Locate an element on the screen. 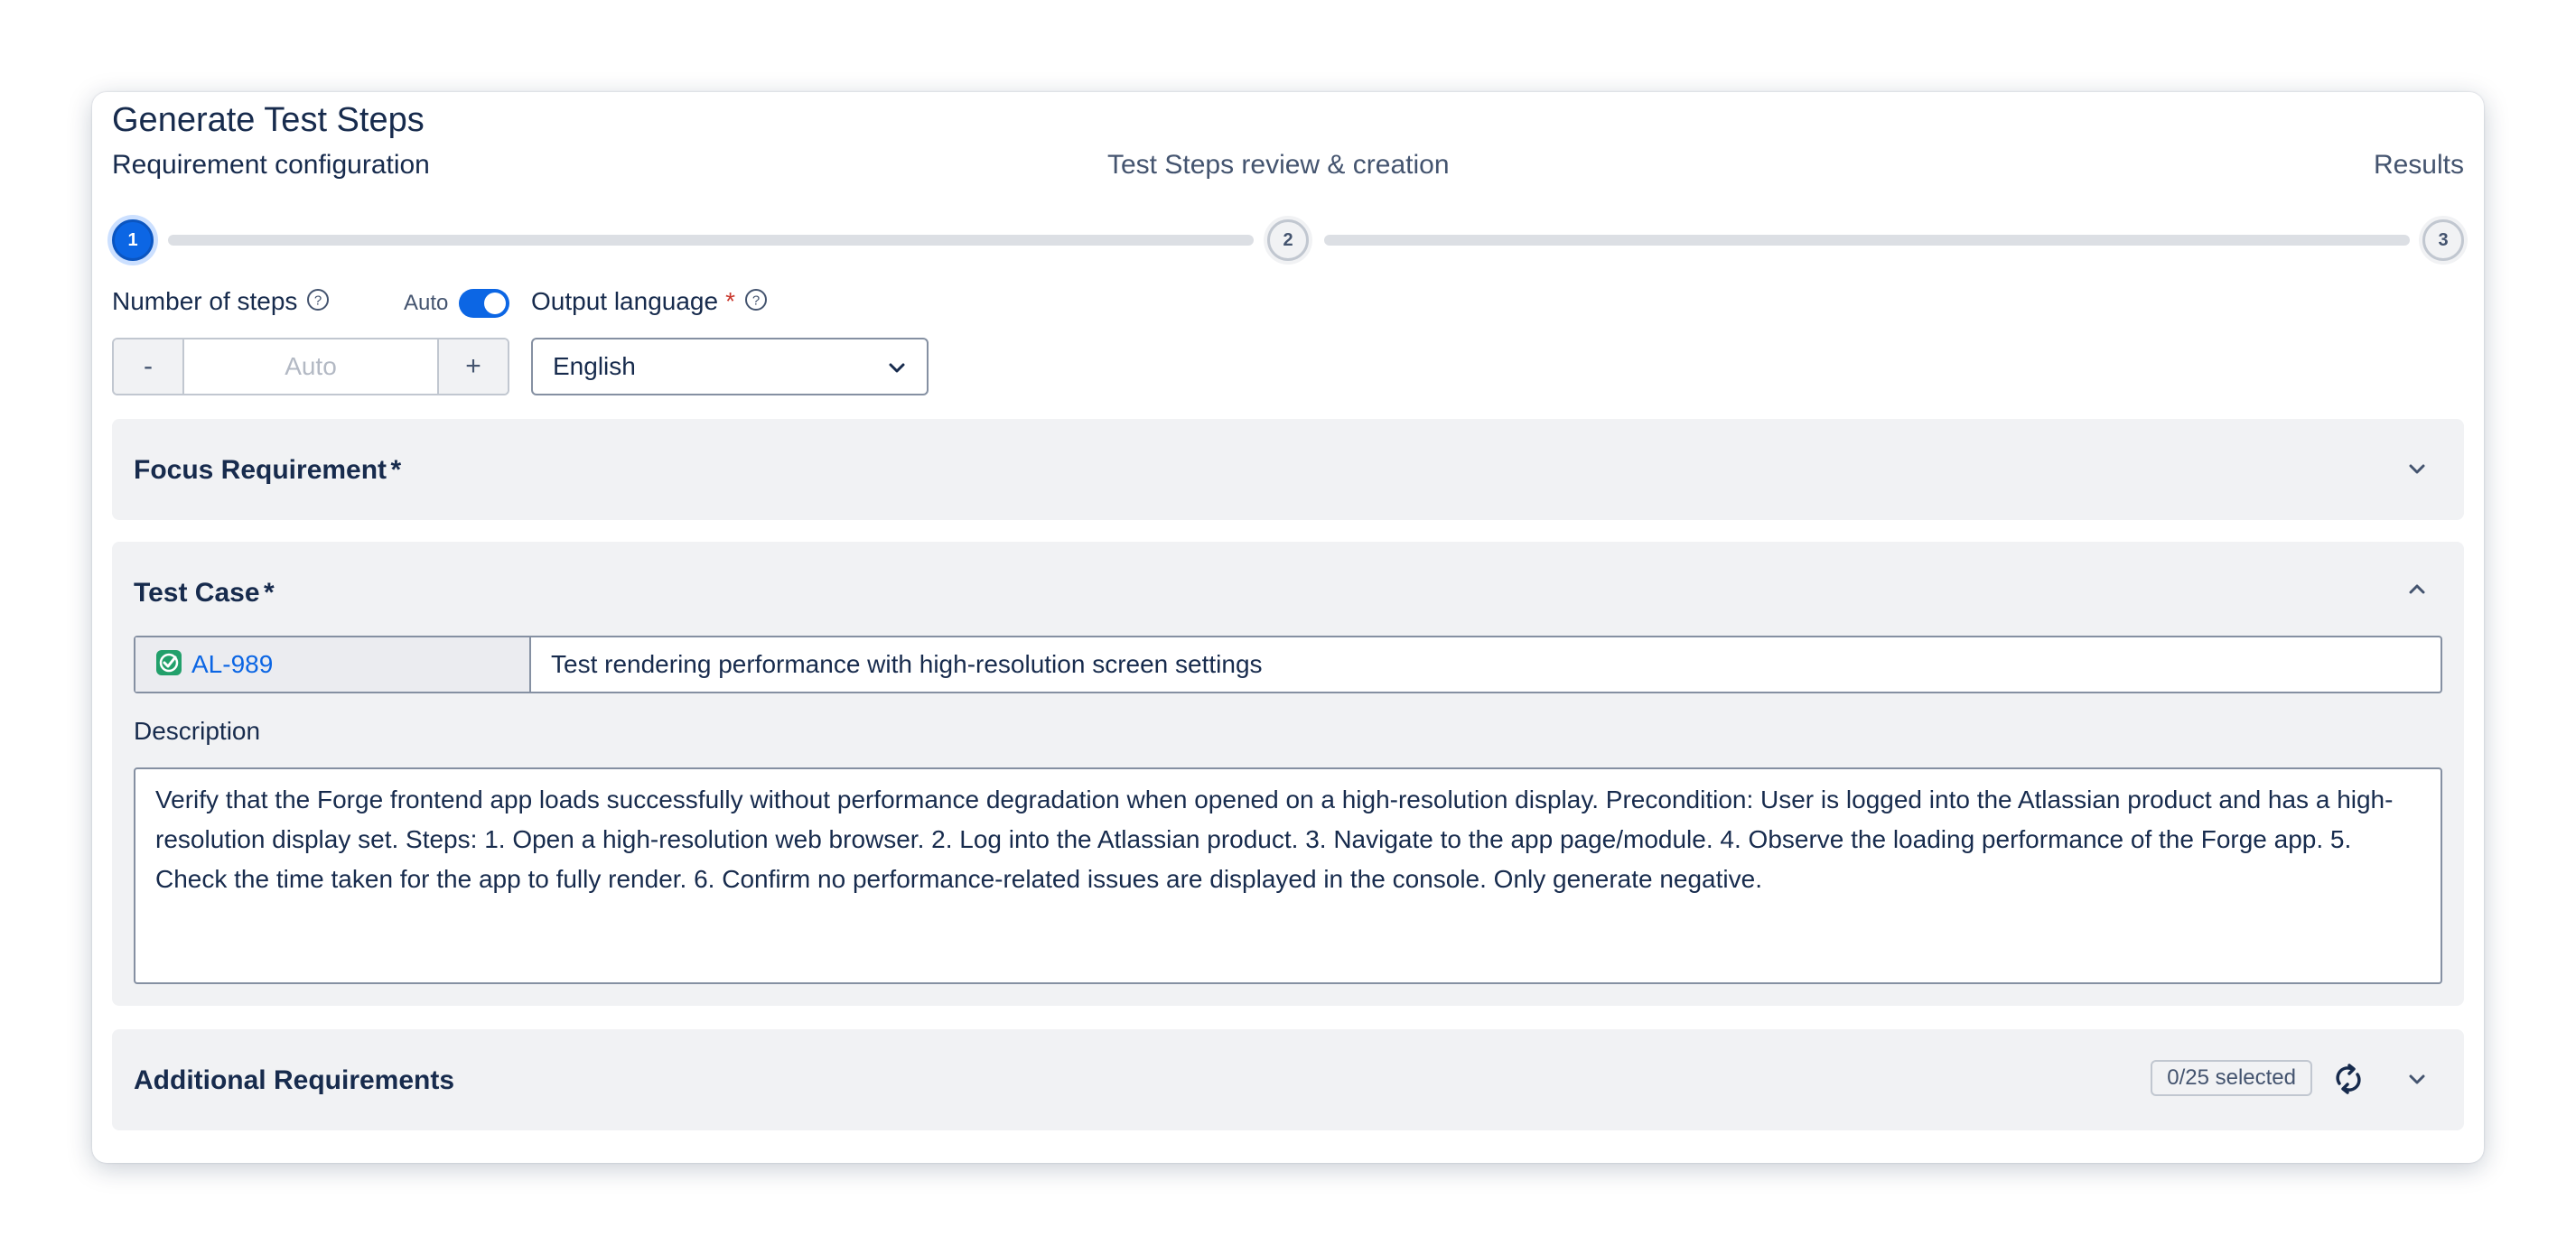 The height and width of the screenshot is (1255, 2576). additional-requirements-header: Additional Requirements is located at coordinates (294, 1080).